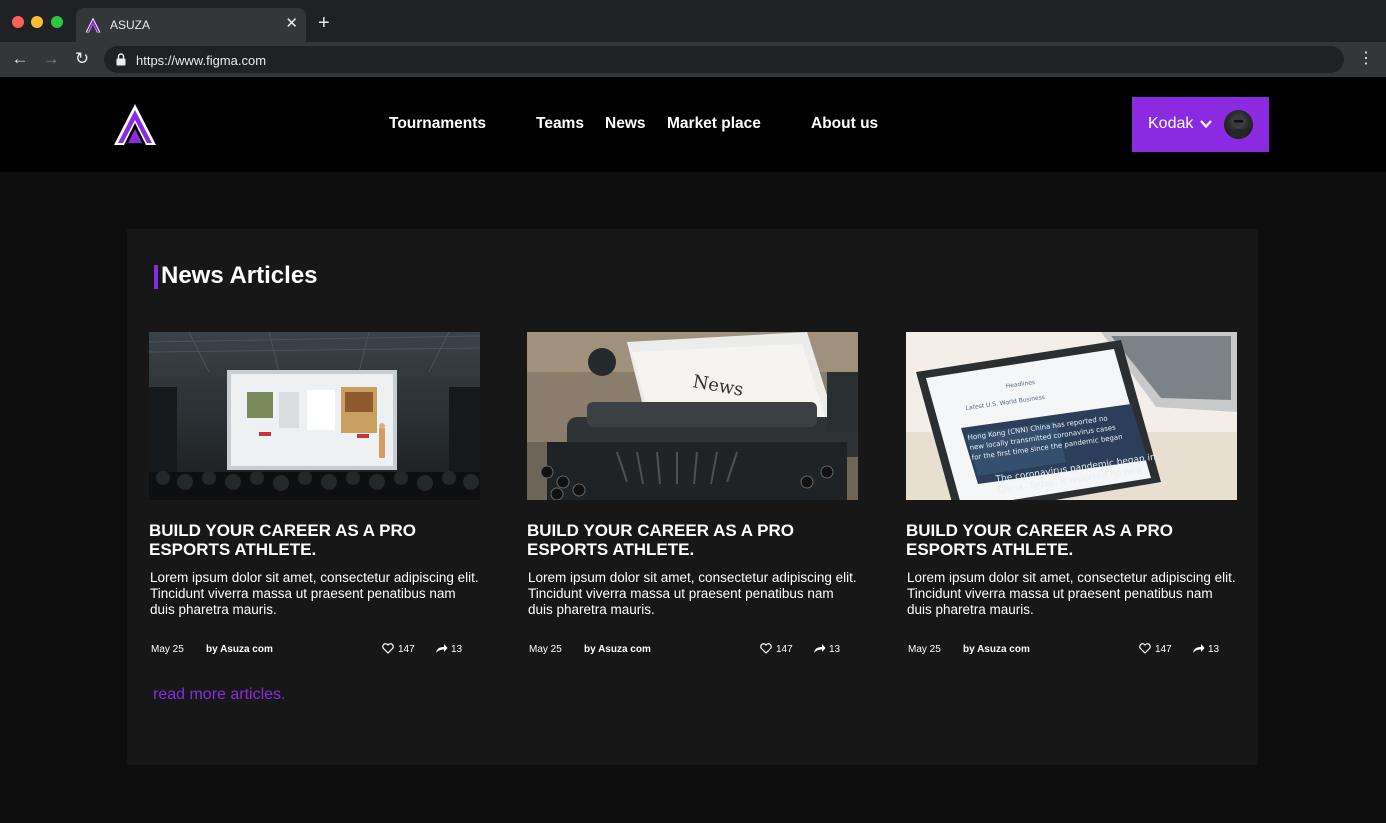  I want to click on url-text: https://www.figma.com, so click(201, 60).